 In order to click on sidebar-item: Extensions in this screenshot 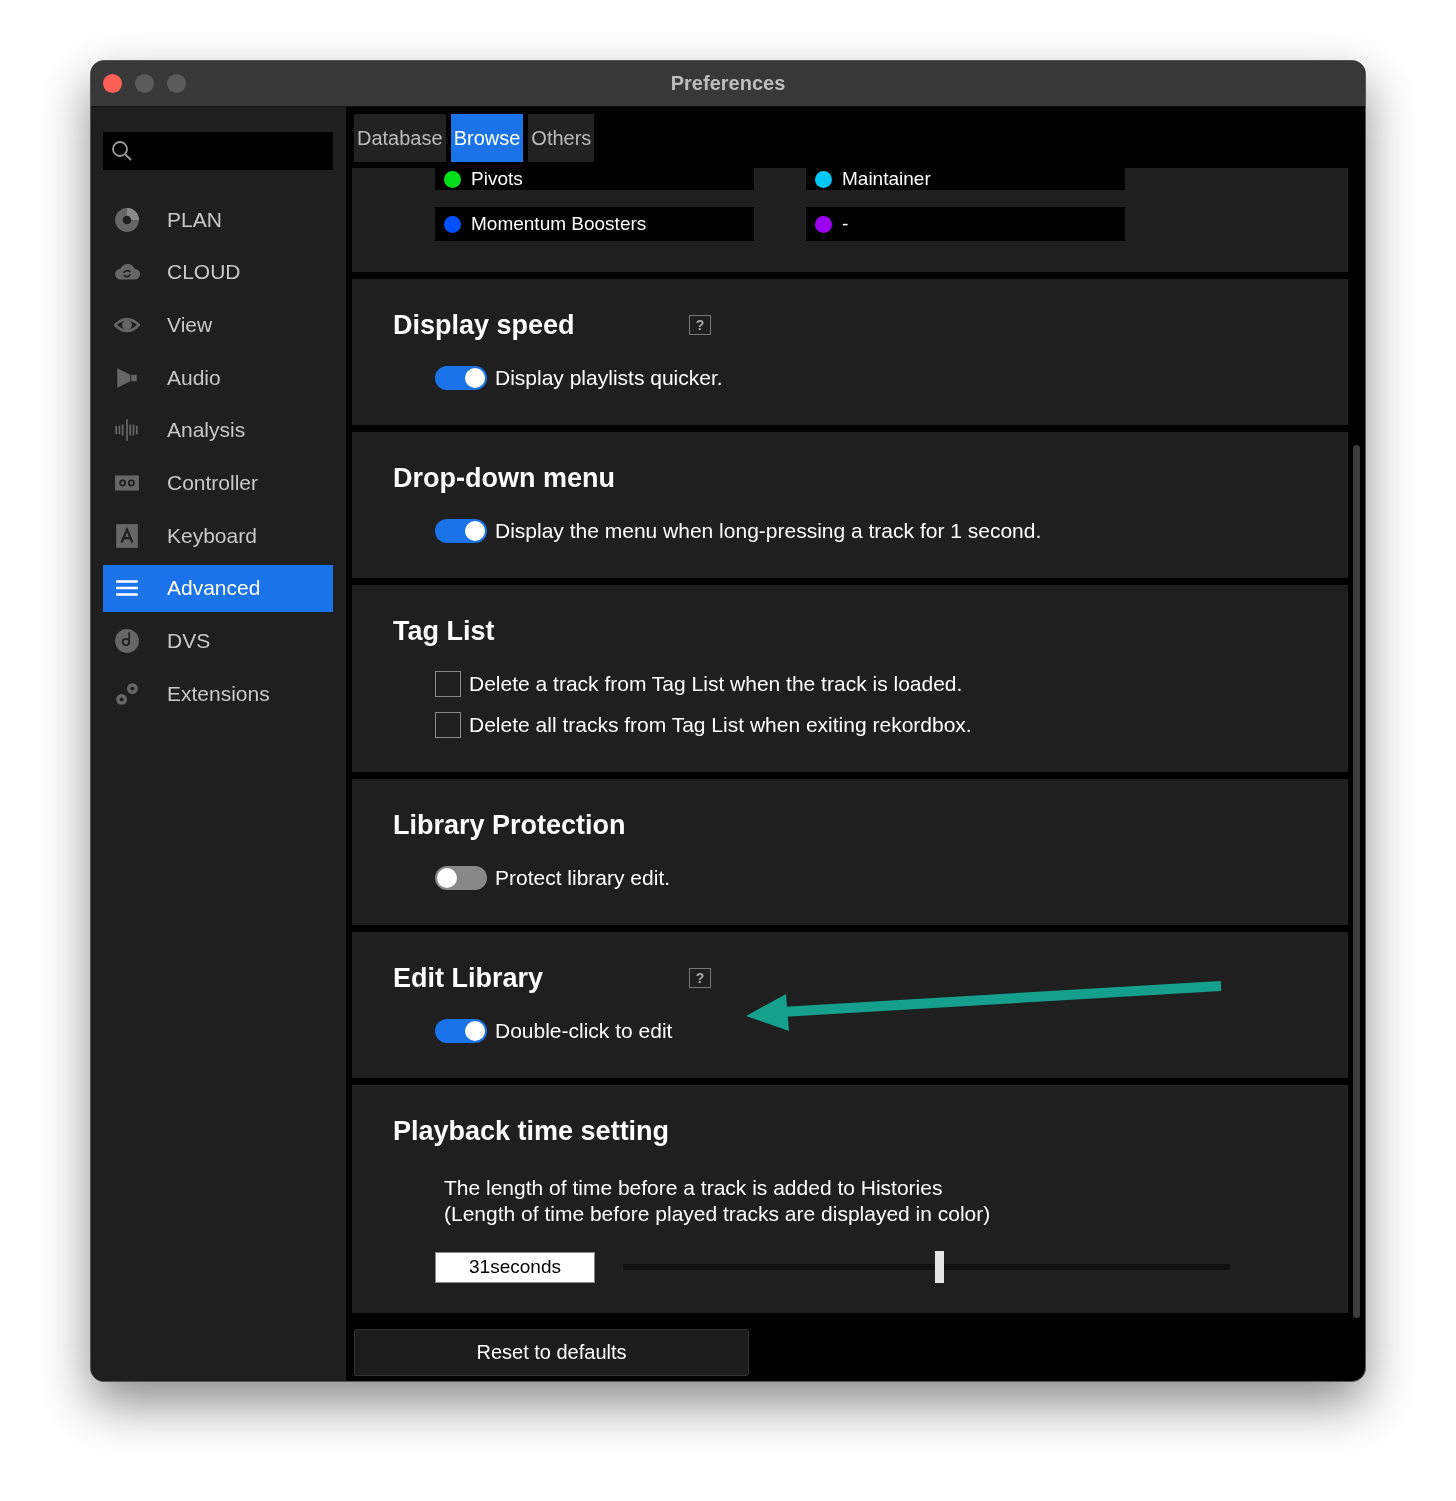, I will do `click(218, 694)`.